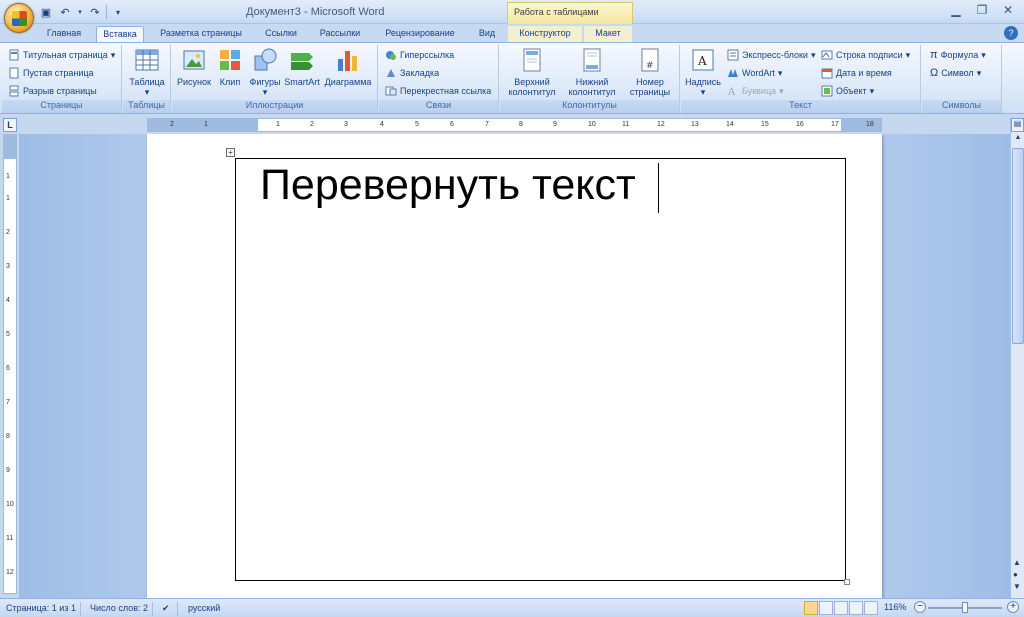  What do you see at coordinates (10, 364) in the screenshot?
I see `vertical-ruler: 1 1 2 3 4 5 6 7 8 9 10 11 12` at bounding box center [10, 364].